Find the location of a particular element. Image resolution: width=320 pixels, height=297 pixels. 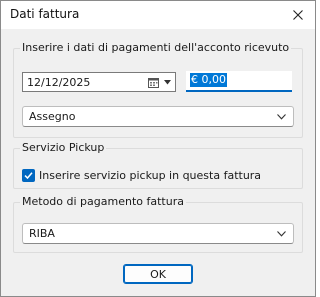

date-picker: 12/12/2025 is located at coordinates (99, 82).